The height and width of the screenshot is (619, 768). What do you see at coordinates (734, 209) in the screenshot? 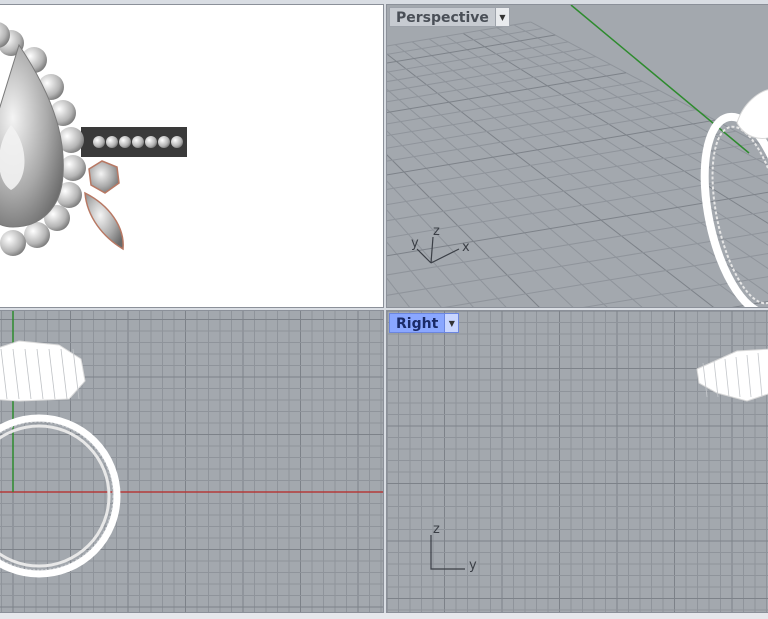
I see `ring-band-outline` at bounding box center [734, 209].